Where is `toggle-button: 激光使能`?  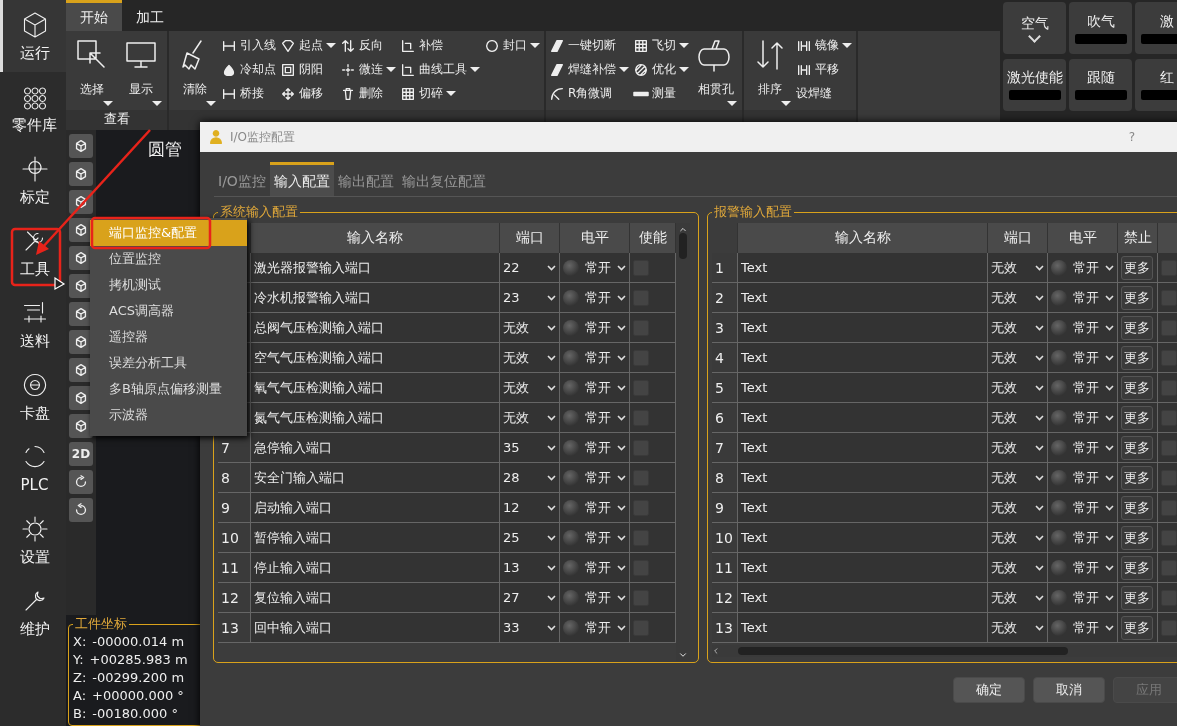 toggle-button: 激光使能 is located at coordinates (1034, 84).